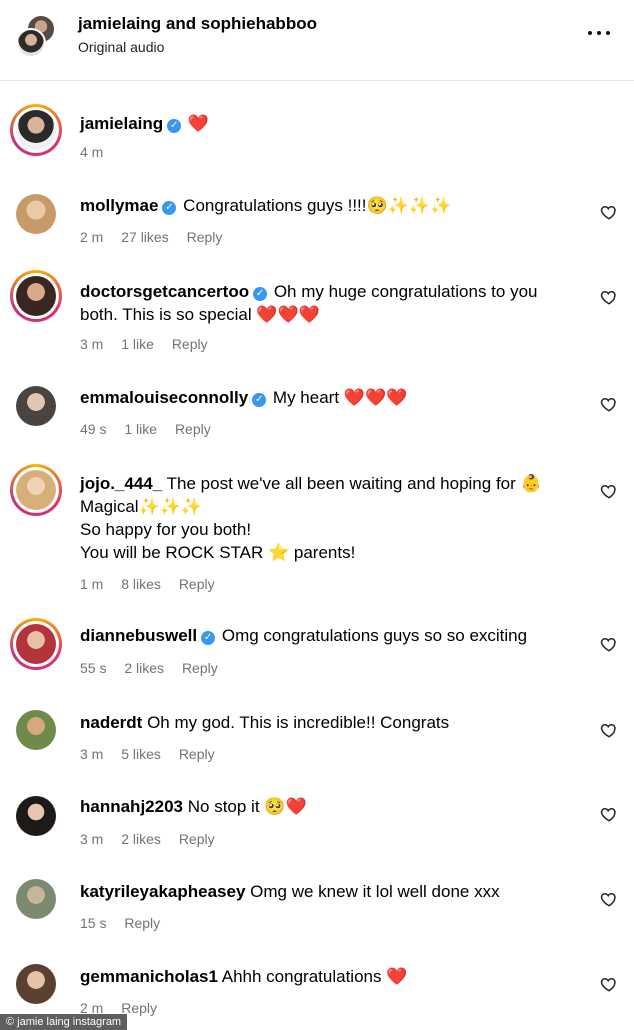 This screenshot has width=634, height=1030. What do you see at coordinates (111, 722) in the screenshot?
I see `comment-username: naderdt` at bounding box center [111, 722].